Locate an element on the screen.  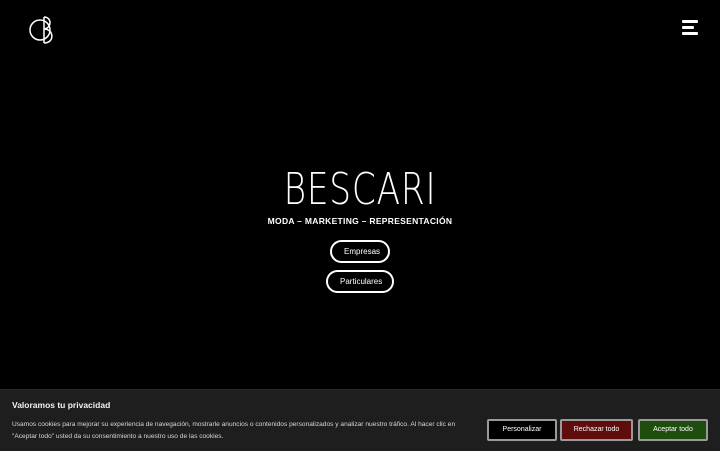
reject-all-button: Rechazar todo is located at coordinates (596, 430).